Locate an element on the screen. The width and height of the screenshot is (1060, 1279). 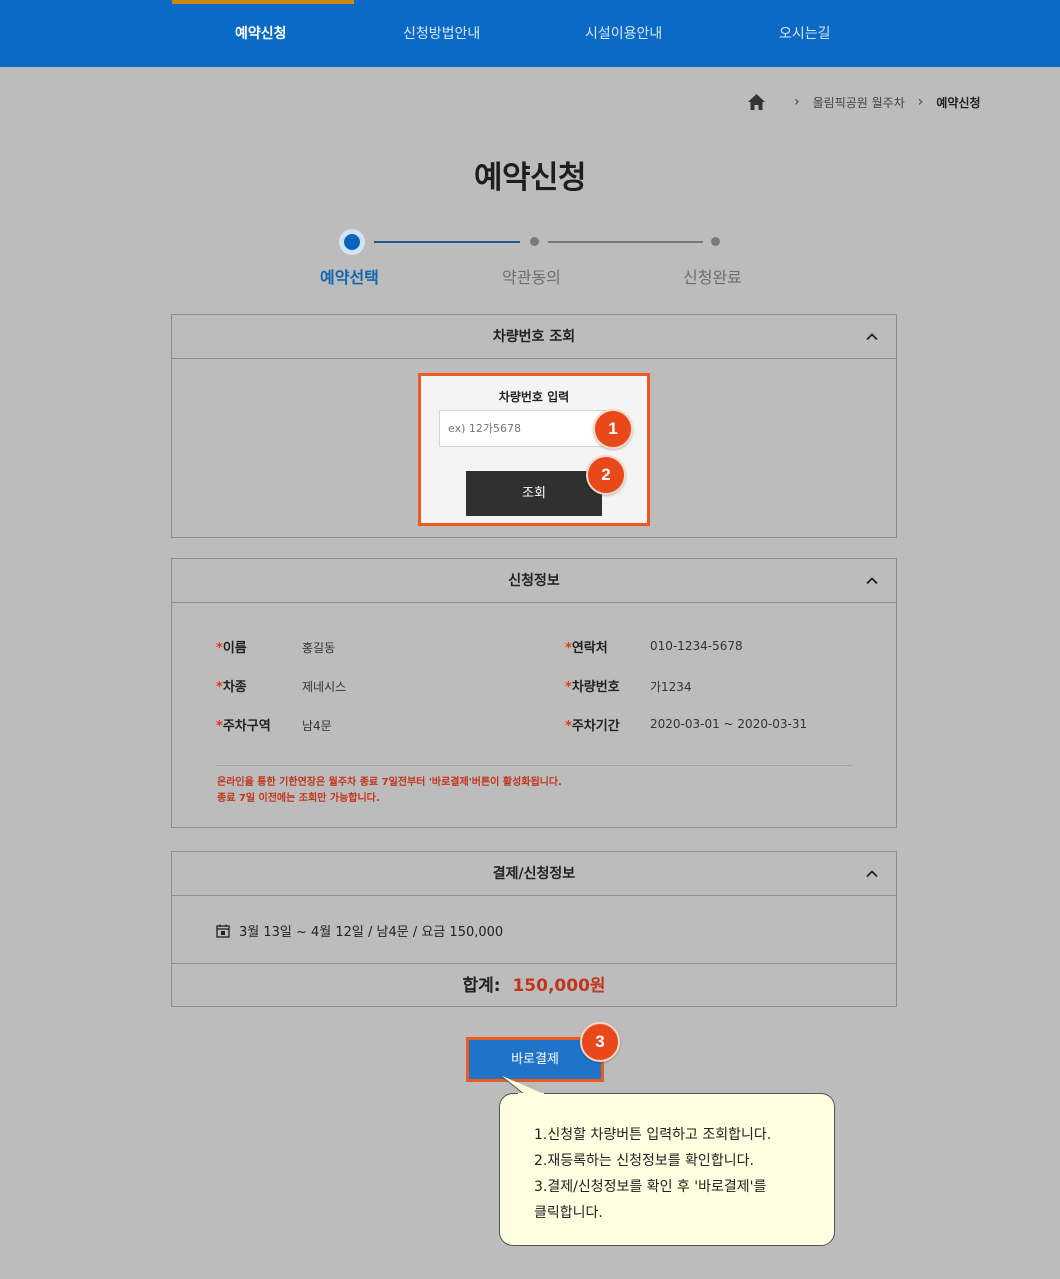
application-info-header: 신청정보 is located at coordinates (534, 581).